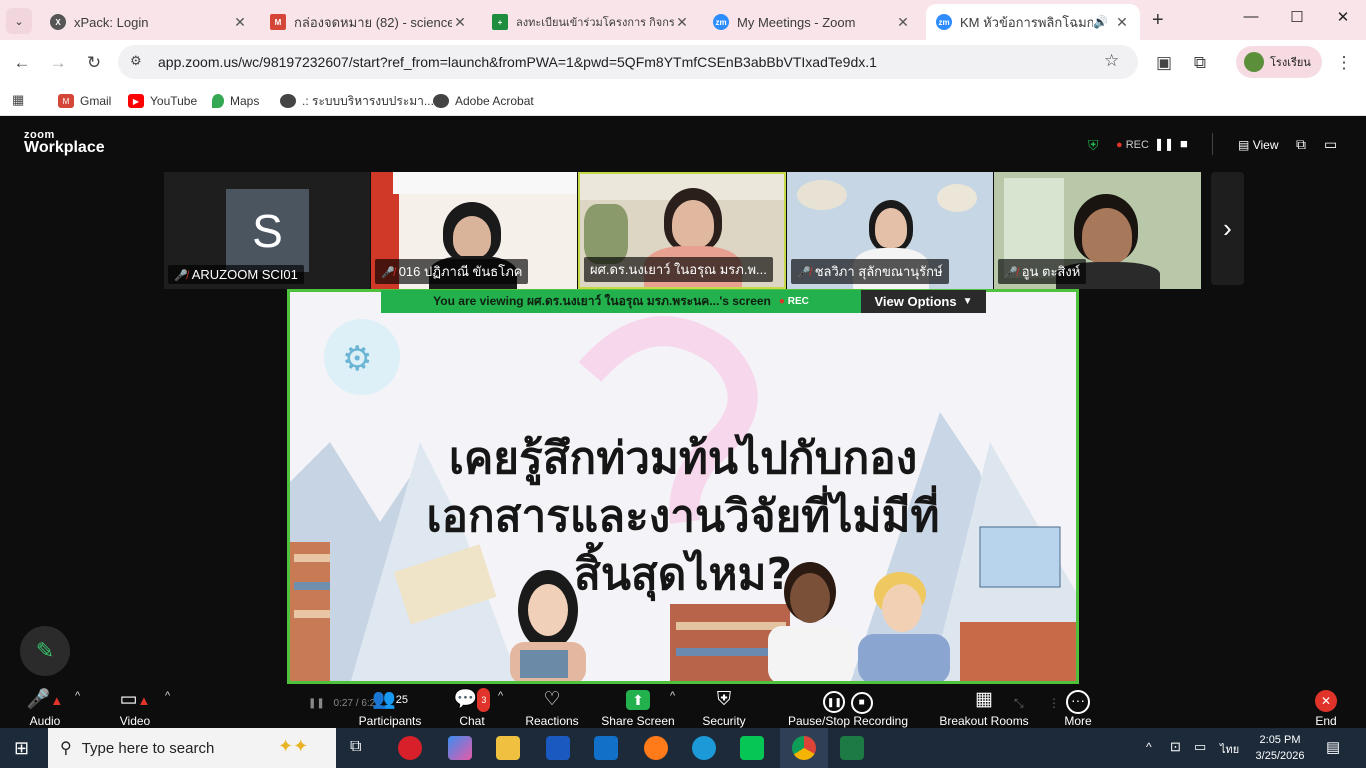 The height and width of the screenshot is (768, 1366). I want to click on encryption-shield-icon: ⛨, so click(1093, 145).